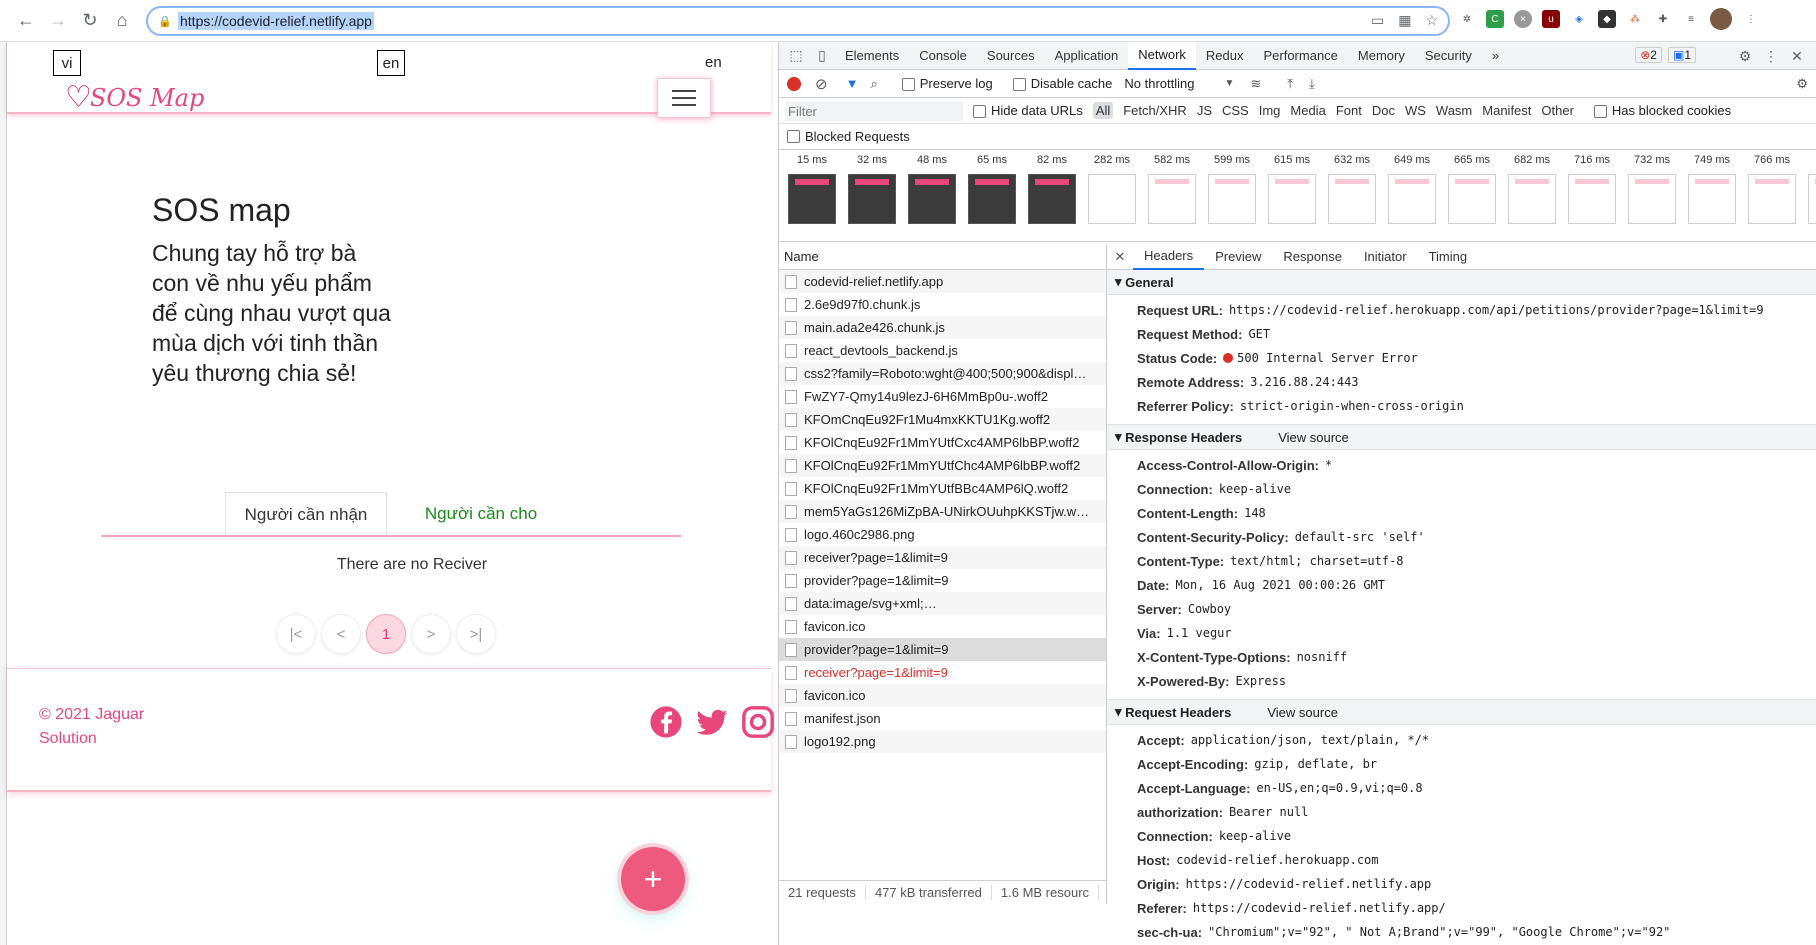  What do you see at coordinates (1377, 20) in the screenshot?
I see `cast-icon: ▭` at bounding box center [1377, 20].